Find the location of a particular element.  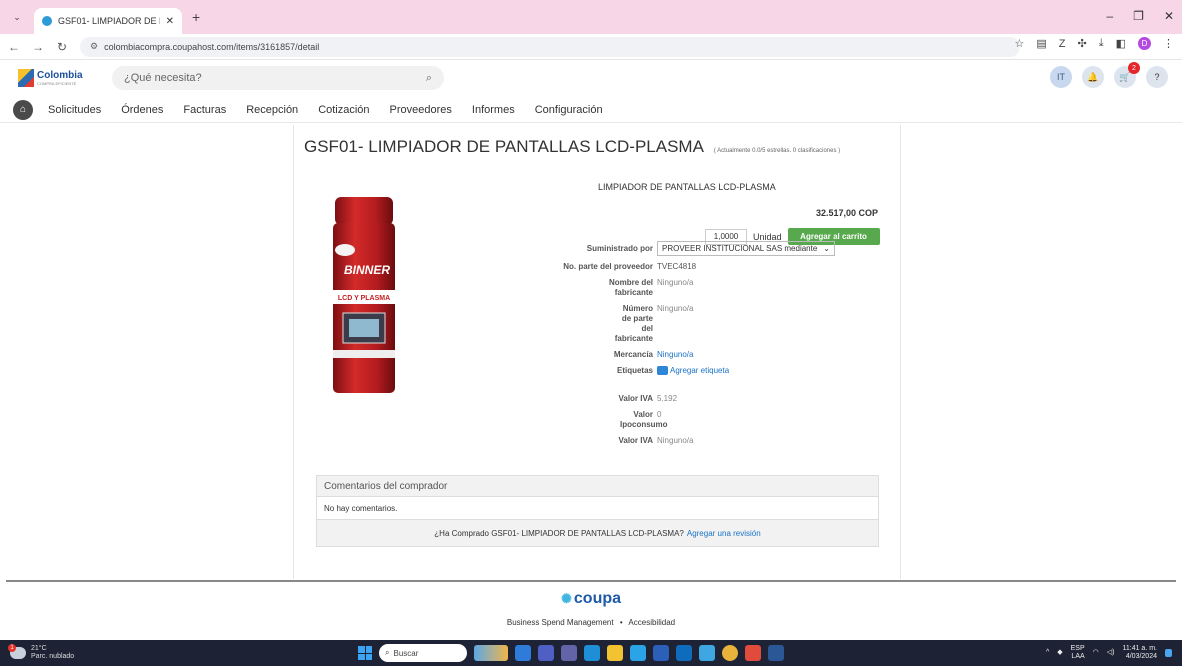

unit-label: Unidad is located at coordinates (767, 236).